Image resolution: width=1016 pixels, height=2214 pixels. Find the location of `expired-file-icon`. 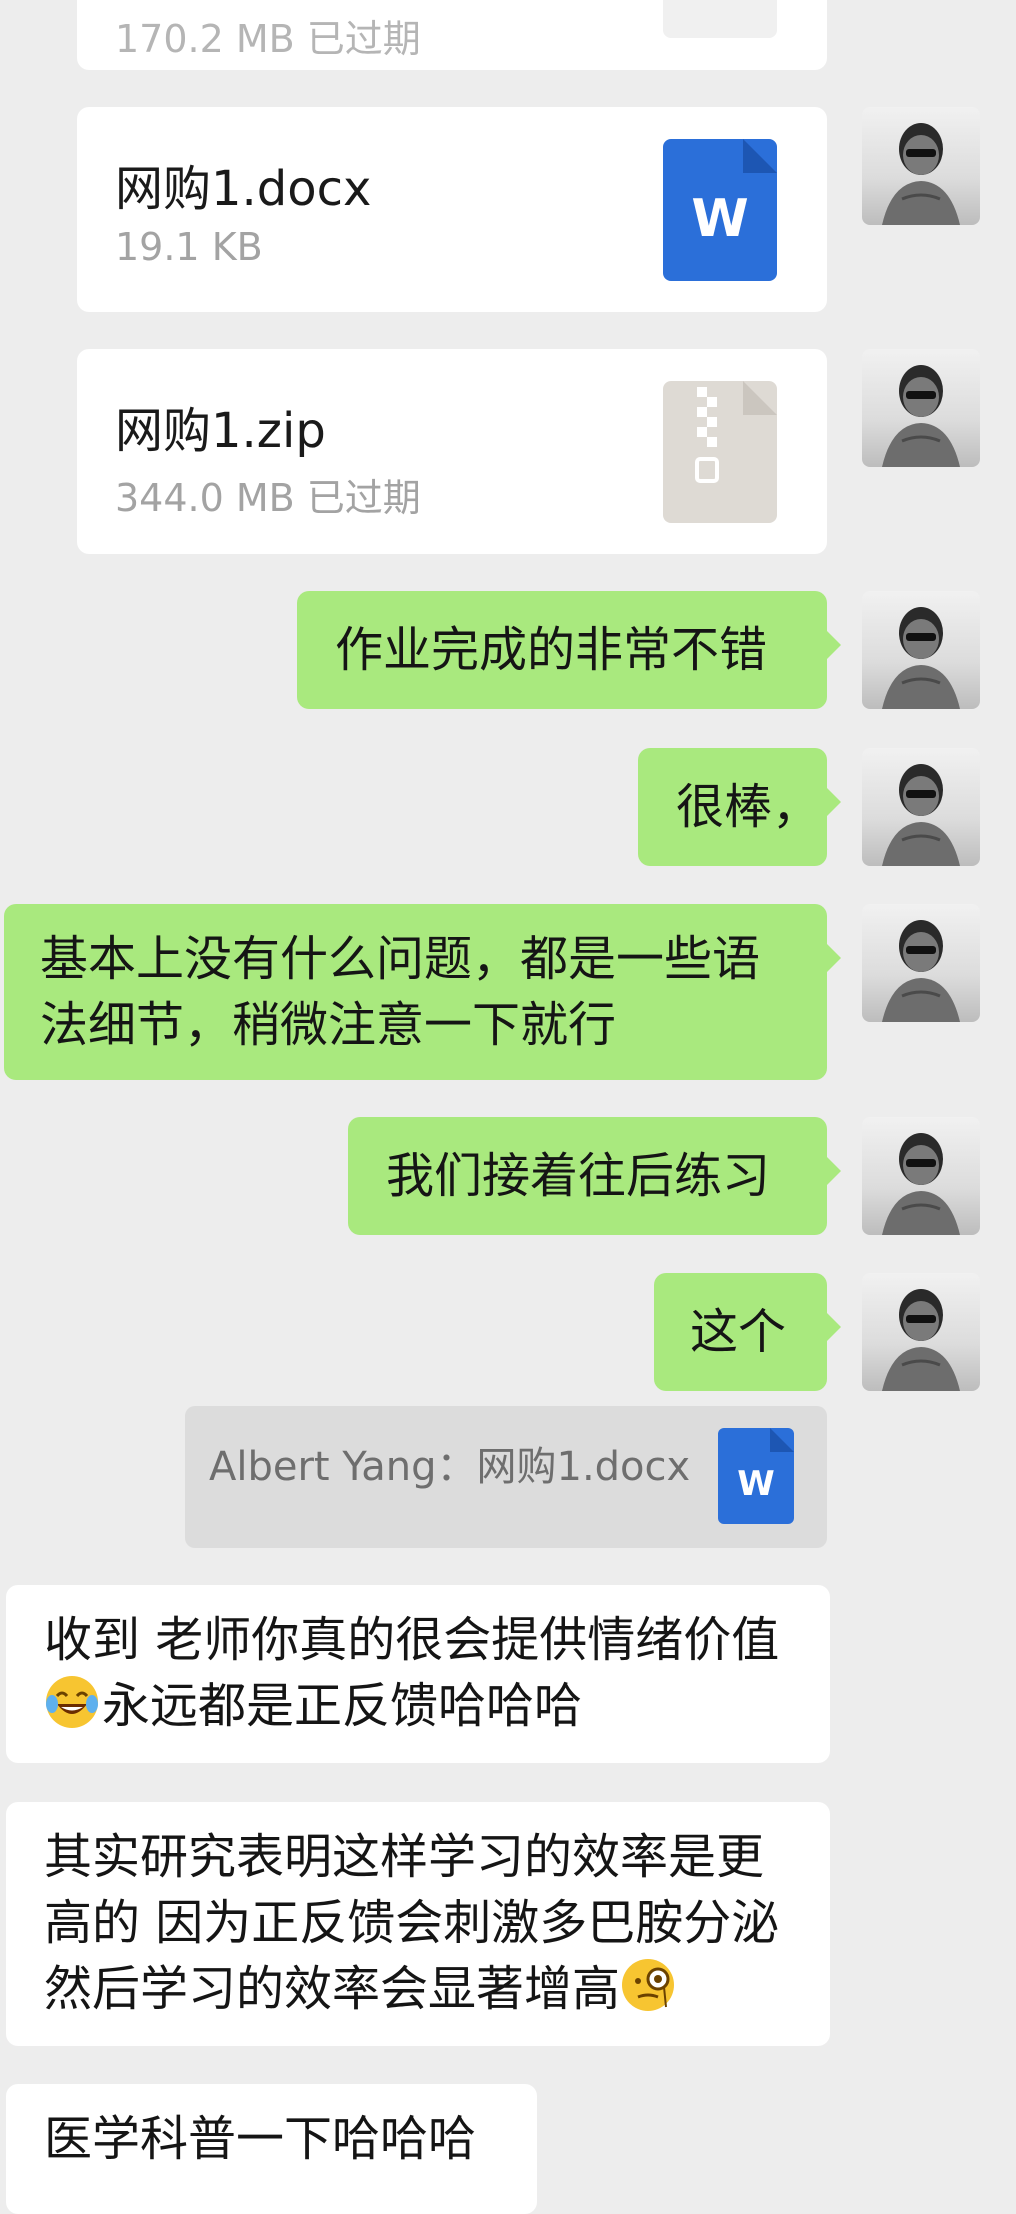

expired-file-icon is located at coordinates (720, 19).